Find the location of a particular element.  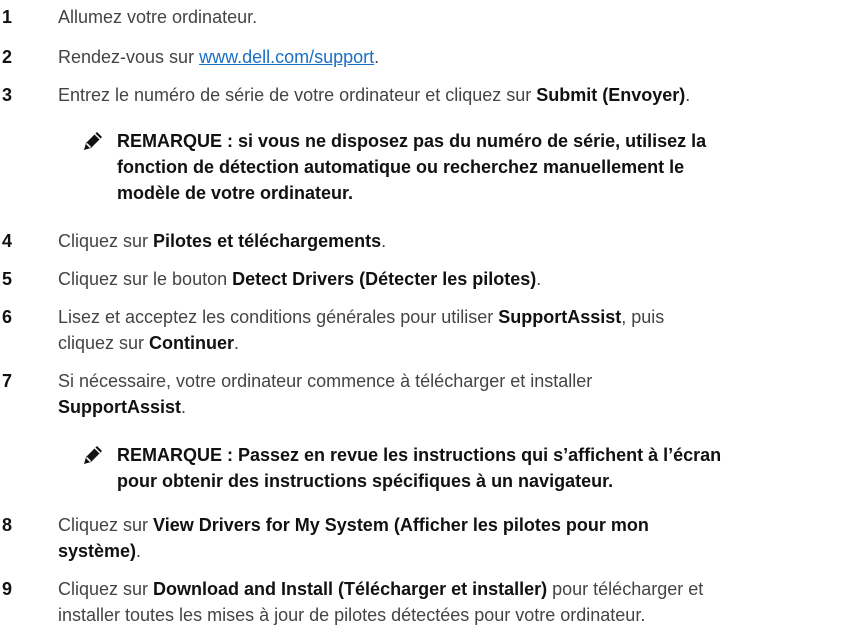

step-number: 5 is located at coordinates (7, 279).